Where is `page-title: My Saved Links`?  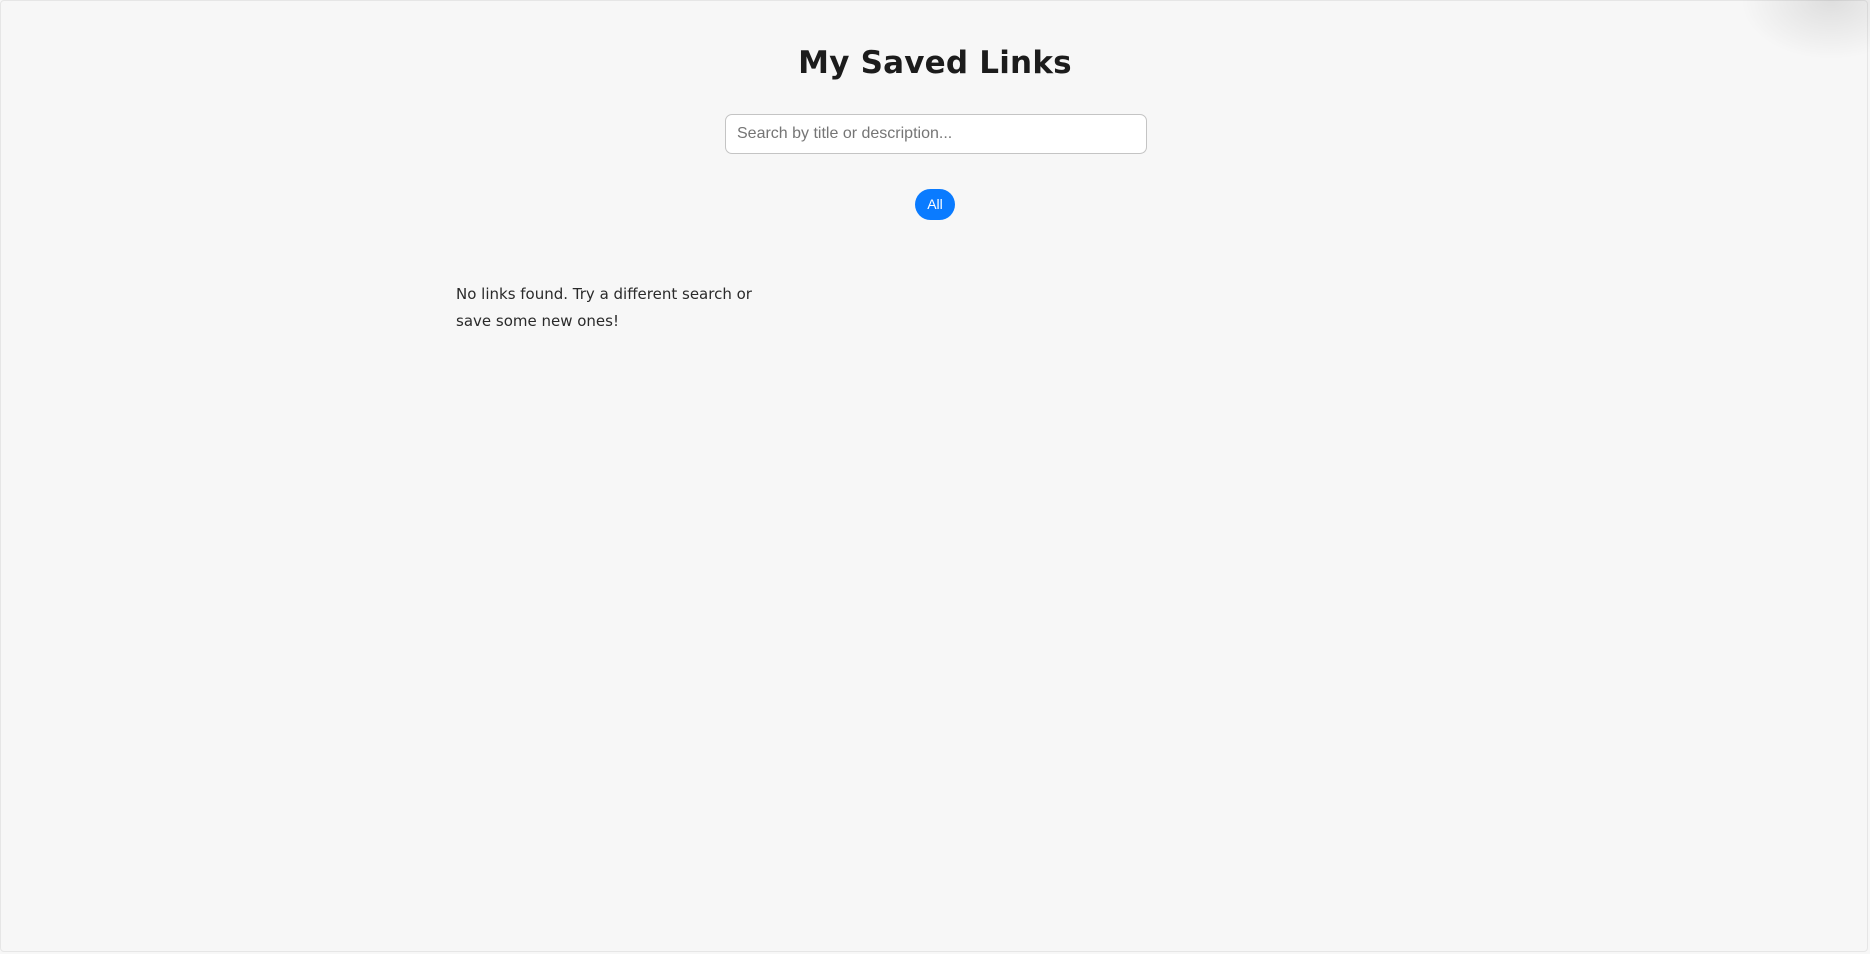
page-title: My Saved Links is located at coordinates (935, 63).